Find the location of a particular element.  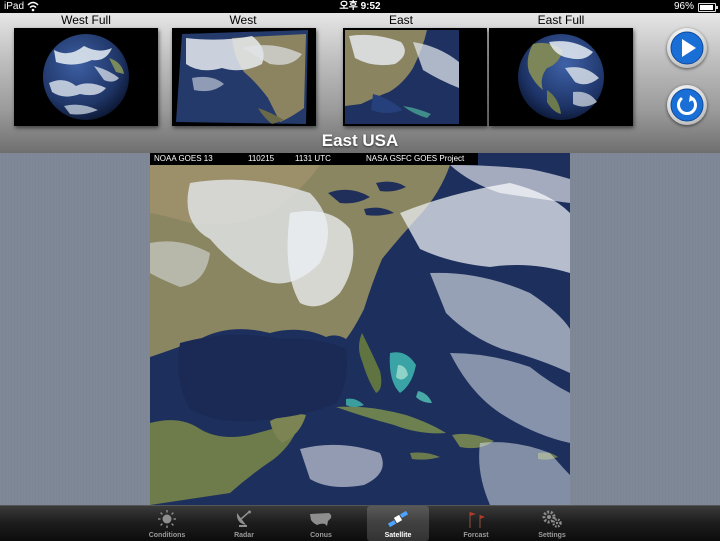

tab-label: Conus is located at coordinates (321, 535).